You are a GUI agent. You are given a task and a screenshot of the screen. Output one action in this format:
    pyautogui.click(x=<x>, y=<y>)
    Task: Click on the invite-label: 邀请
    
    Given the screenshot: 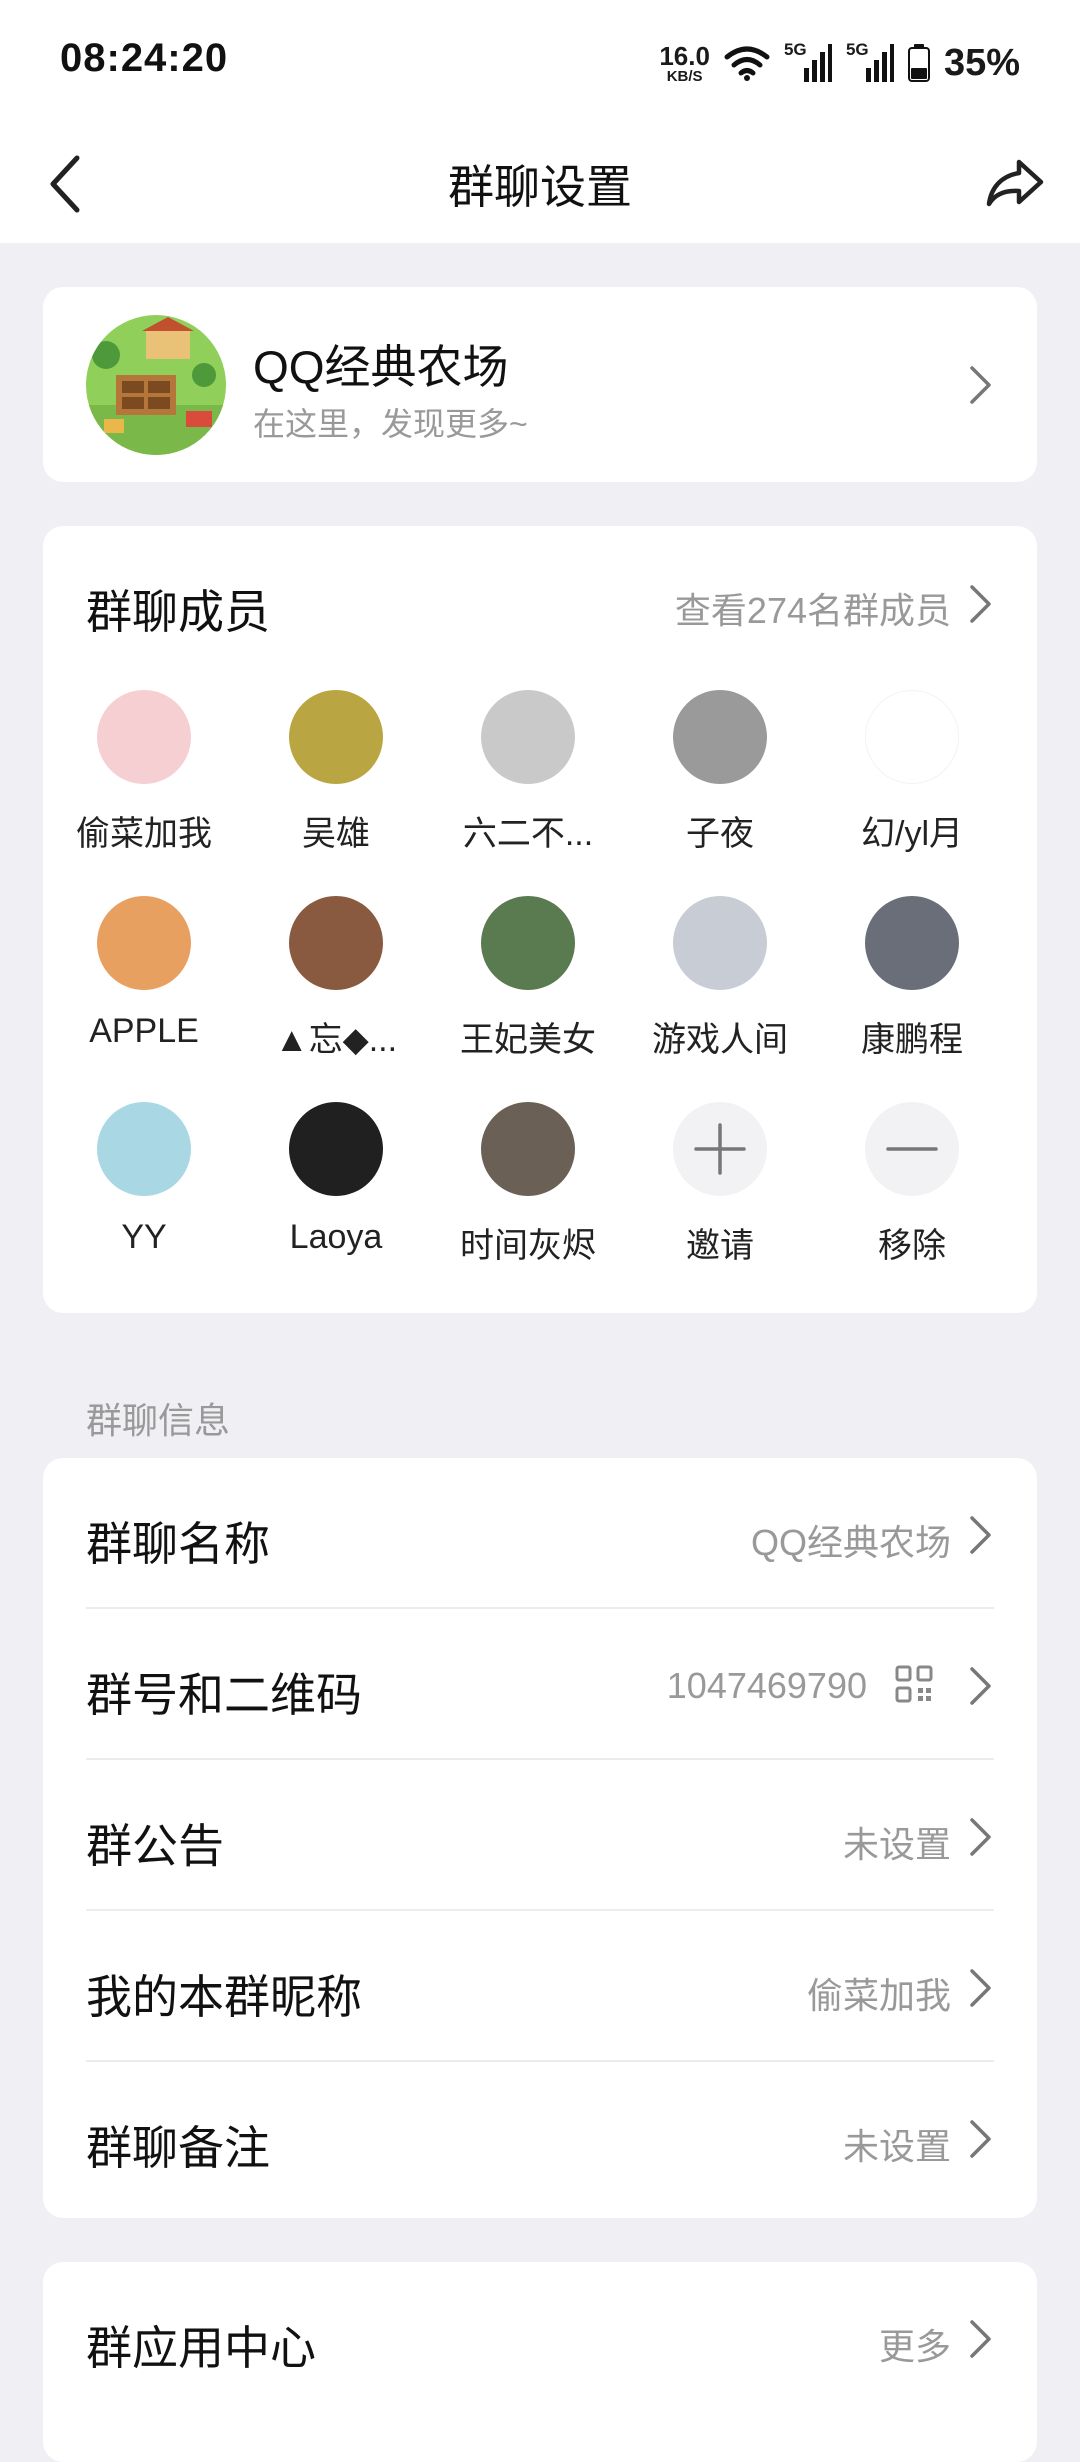 What is the action you would take?
    pyautogui.click(x=720, y=1246)
    